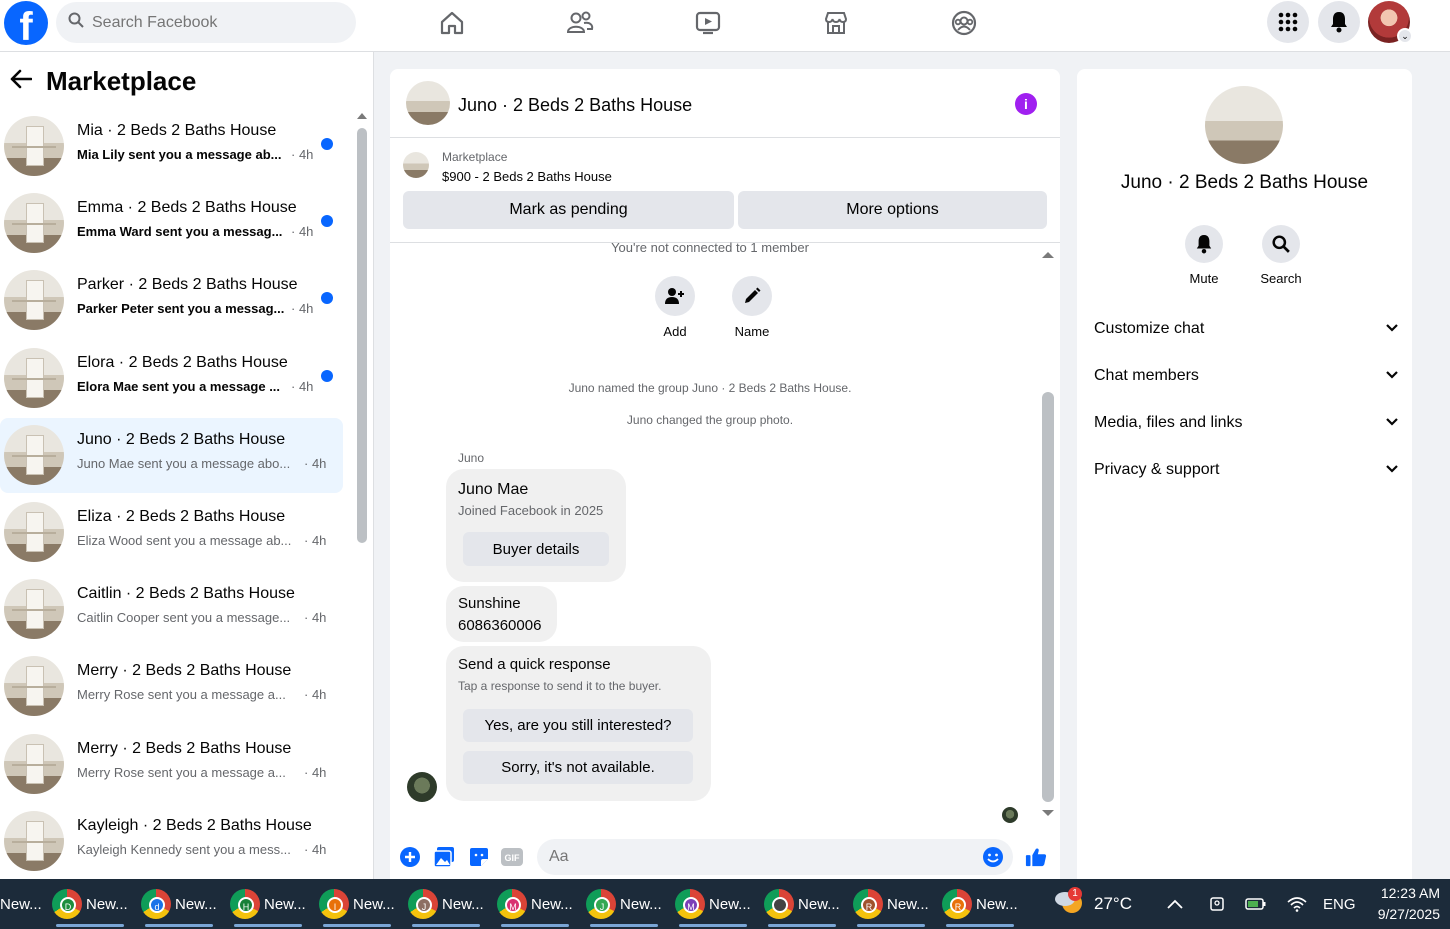  Describe the element at coordinates (416, 165) in the screenshot. I see `listing-thumbnail` at that location.